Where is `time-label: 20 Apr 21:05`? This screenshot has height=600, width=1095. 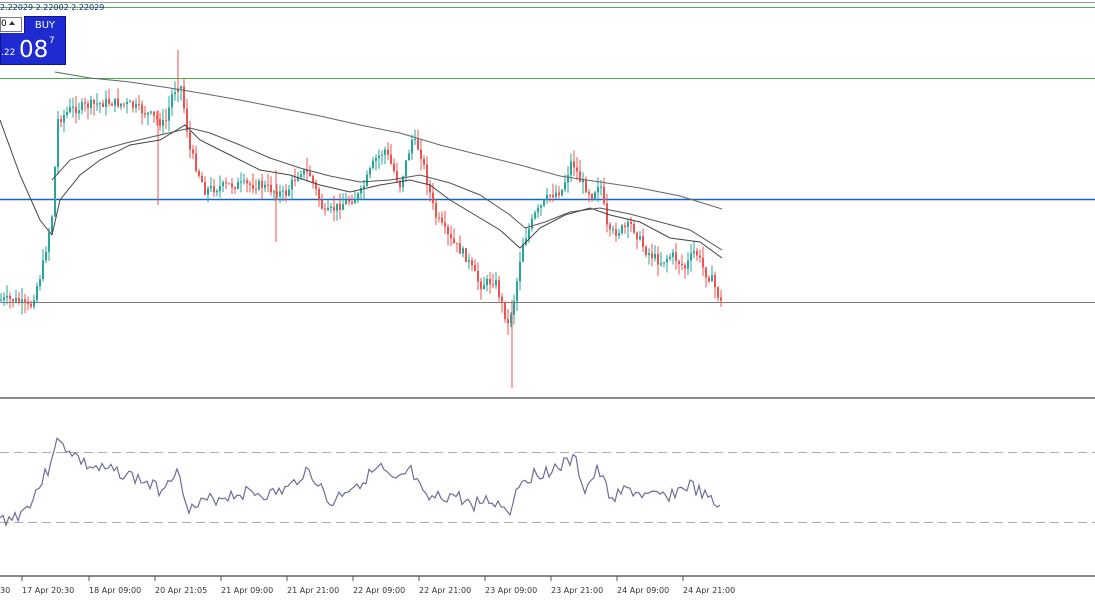
time-label: 20 Apr 21:05 is located at coordinates (181, 590).